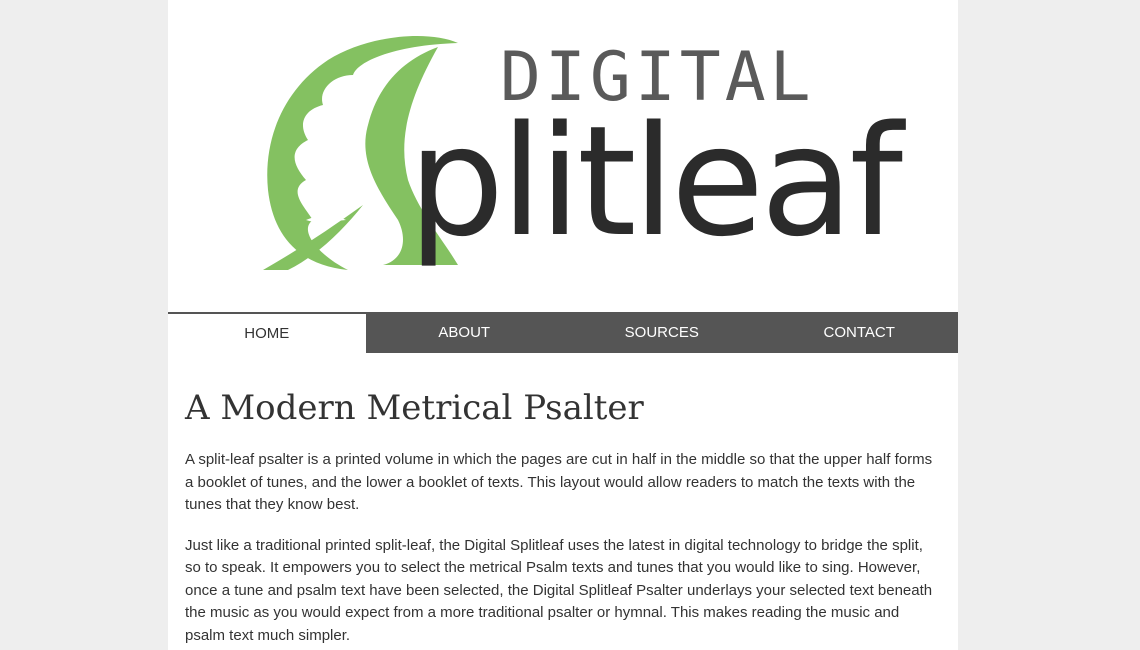 The height and width of the screenshot is (650, 1140). I want to click on nav-about: ABOUT, so click(465, 332).